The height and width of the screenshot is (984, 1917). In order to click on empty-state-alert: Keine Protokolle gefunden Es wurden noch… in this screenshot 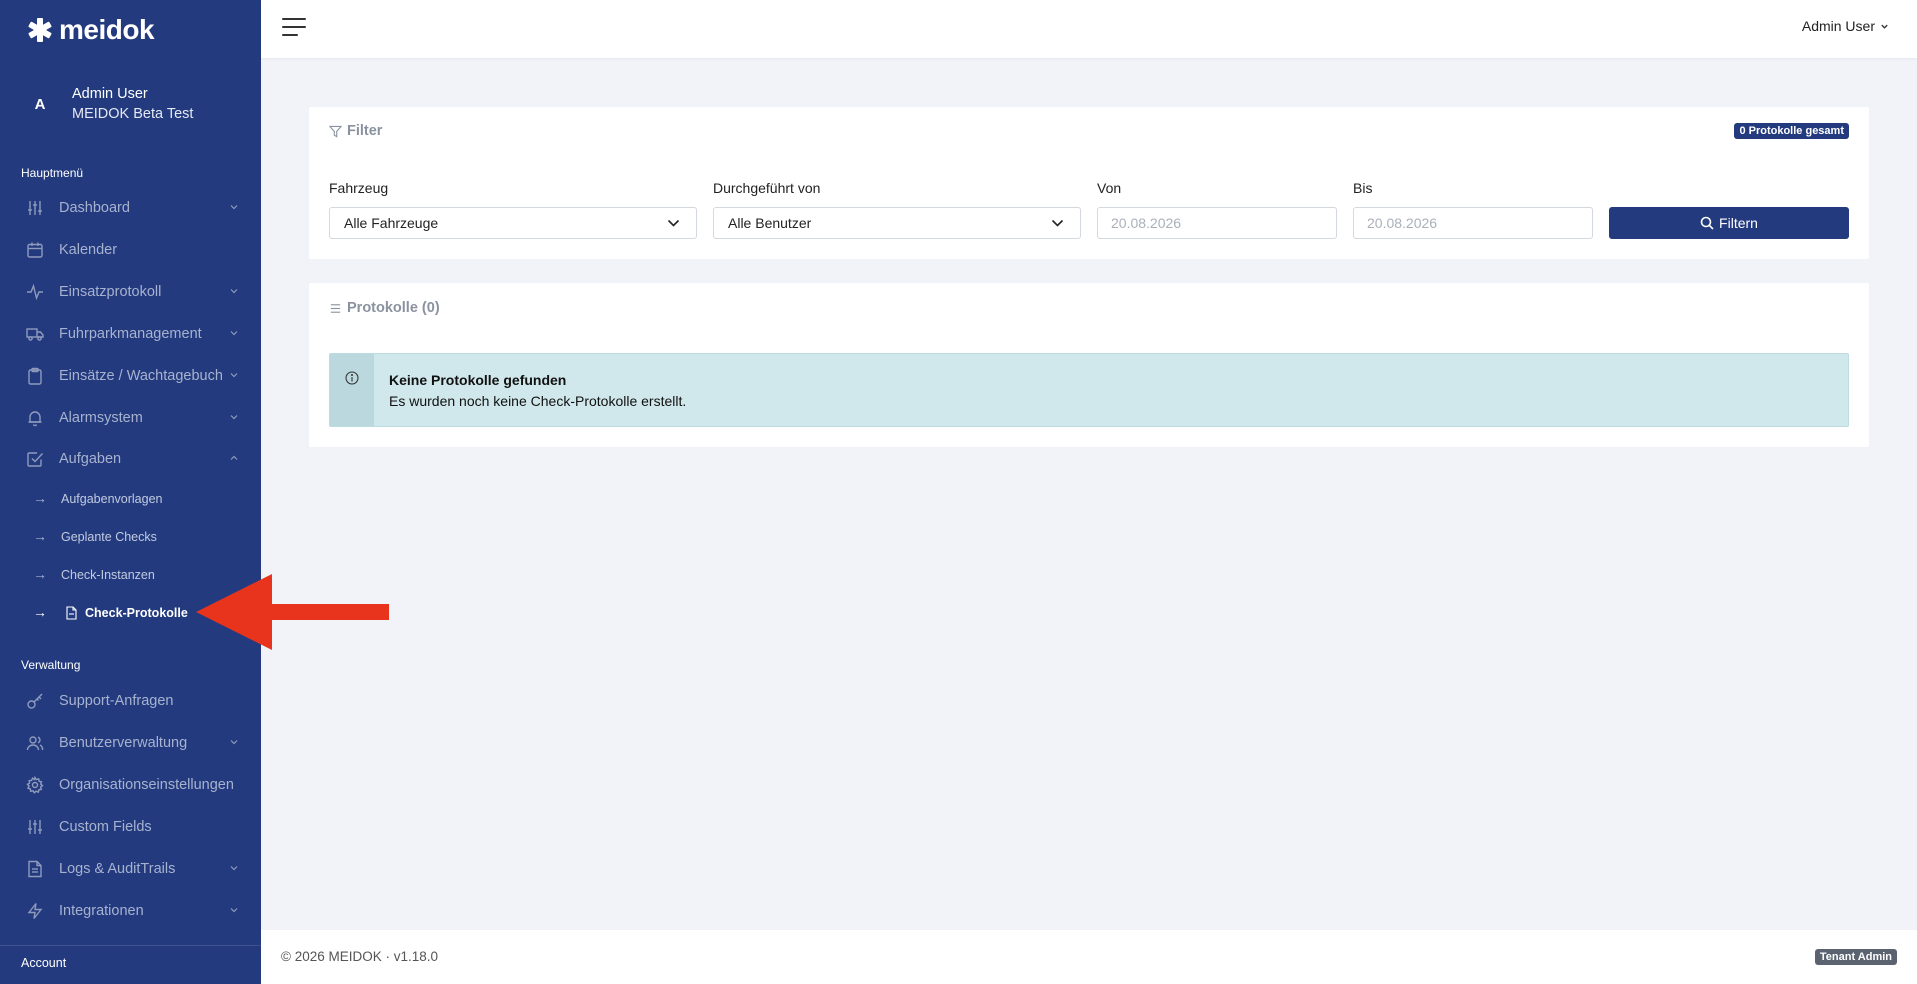, I will do `click(1089, 390)`.